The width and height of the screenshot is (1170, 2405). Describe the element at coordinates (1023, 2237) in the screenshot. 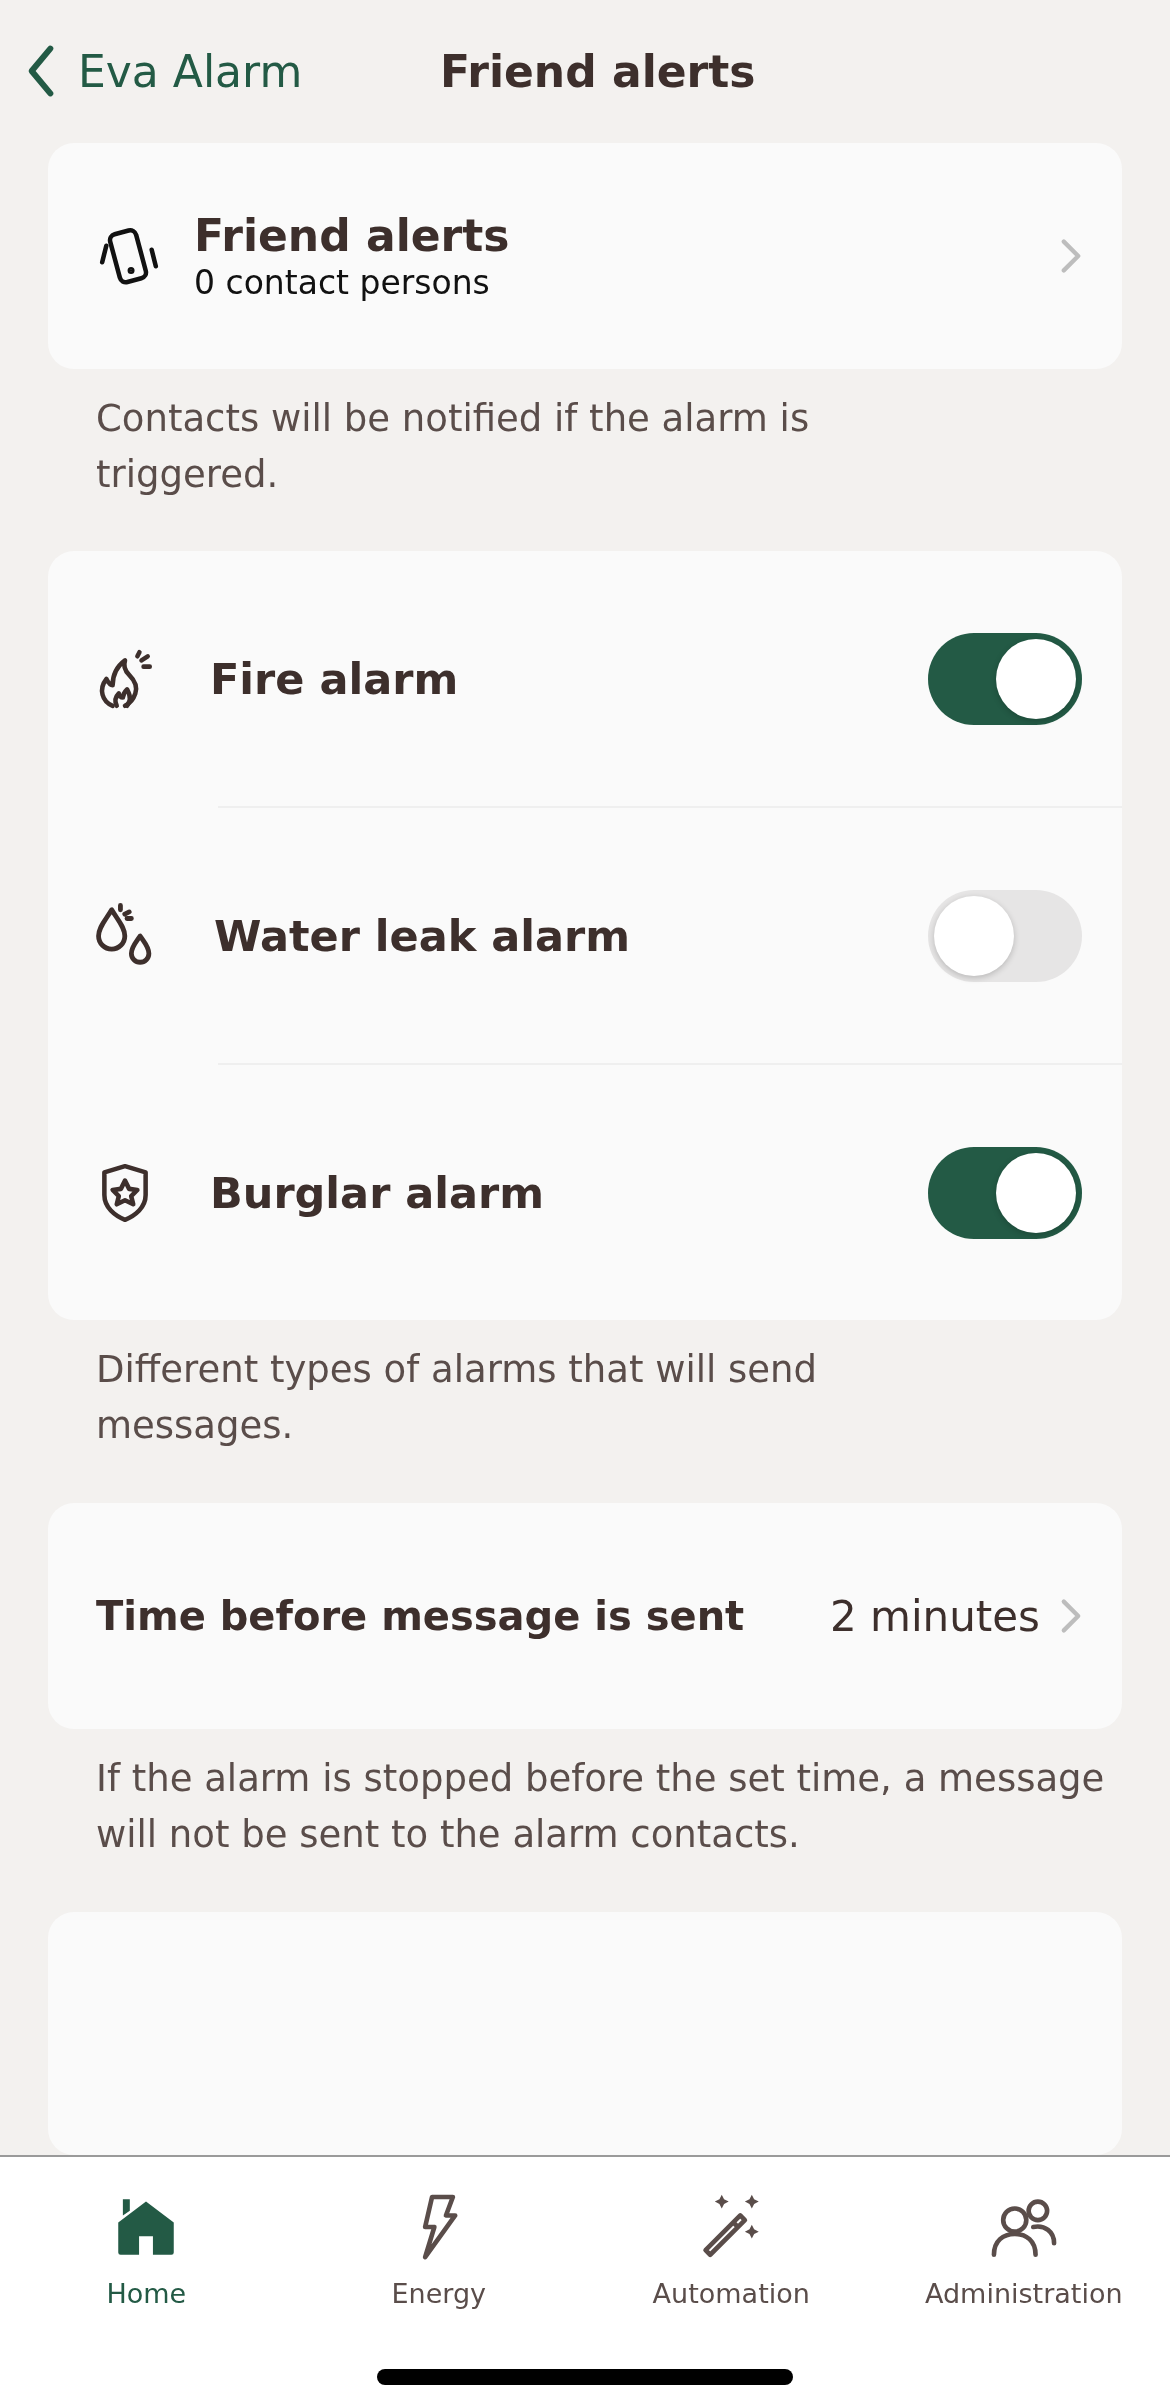

I see `tab-item: Administration` at that location.